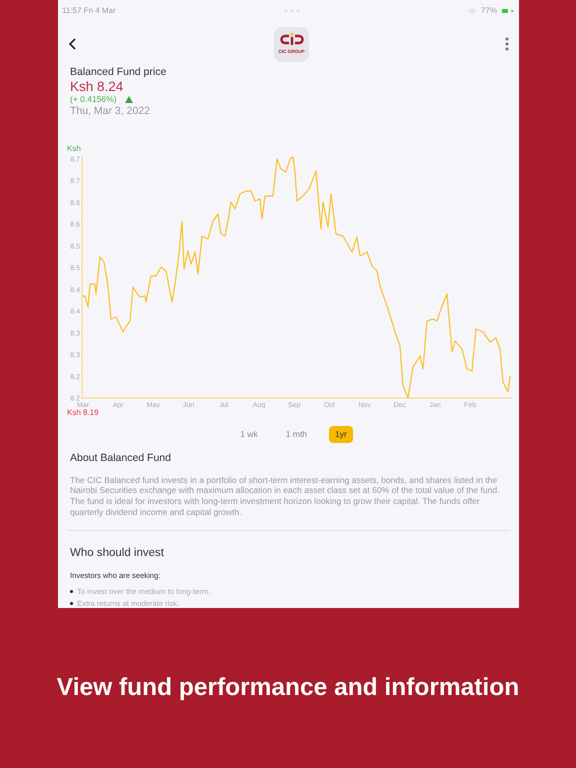 Image resolution: width=576 pixels, height=768 pixels. What do you see at coordinates (285, 496) in the screenshot?
I see `description-text: The CIC Balanced fund invests in a portfolio of short-term interest-earning assets, bonds, and shares listed in the Nairobi Securities exchange with maximum allocation in each asset class set at 60% of the total value of the fund. The fund is ideal for investors with long-term investment horizon looking to grow their capital. The funds offer quarterly dividend income and capital growth.` at bounding box center [285, 496].